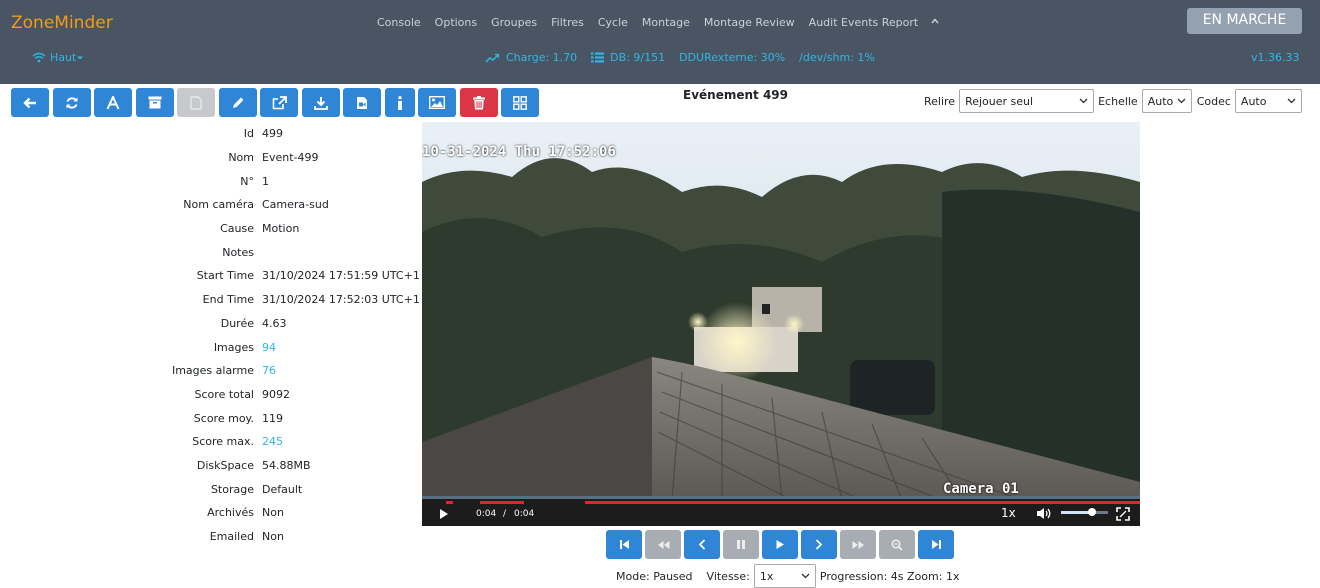  I want to click on detail-value: 119, so click(272, 418).